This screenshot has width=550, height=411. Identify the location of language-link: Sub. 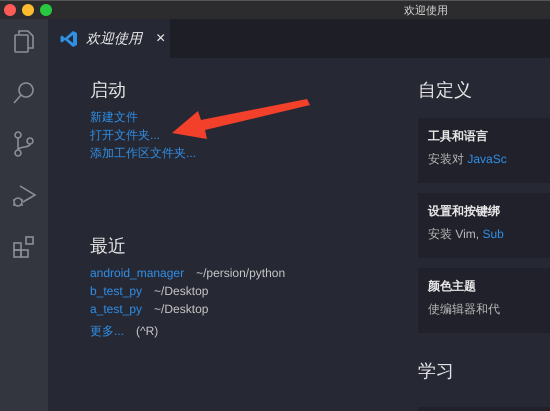
(493, 234).